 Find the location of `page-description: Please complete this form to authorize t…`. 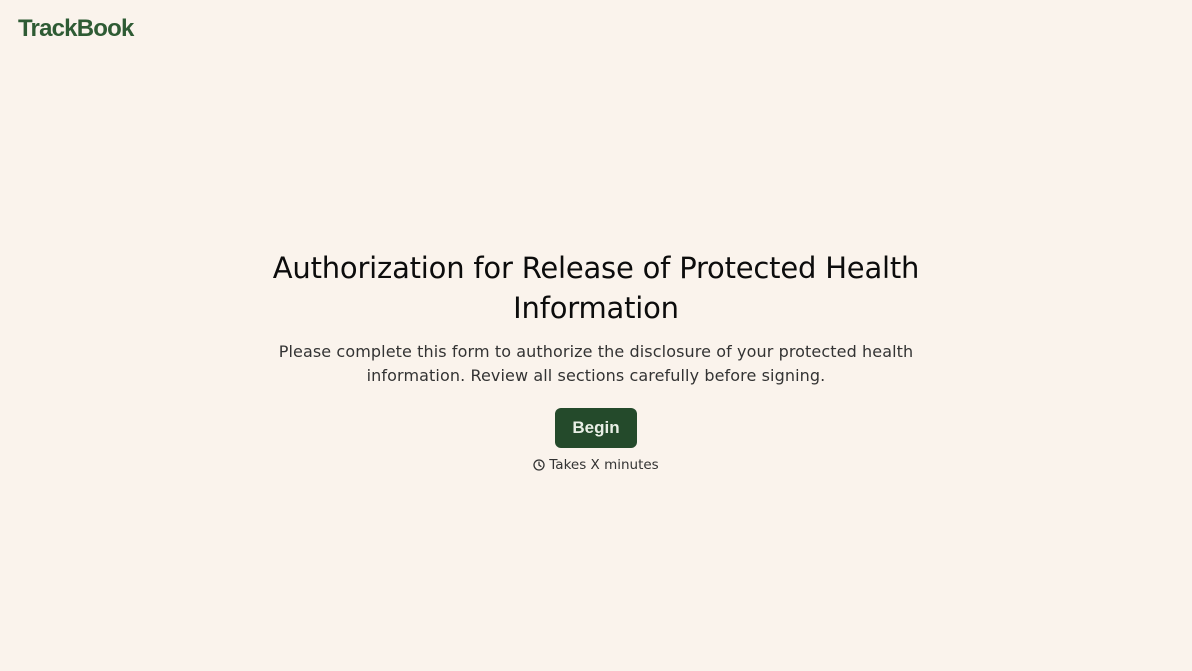

page-description: Please complete this form to authorize t… is located at coordinates (596, 363).